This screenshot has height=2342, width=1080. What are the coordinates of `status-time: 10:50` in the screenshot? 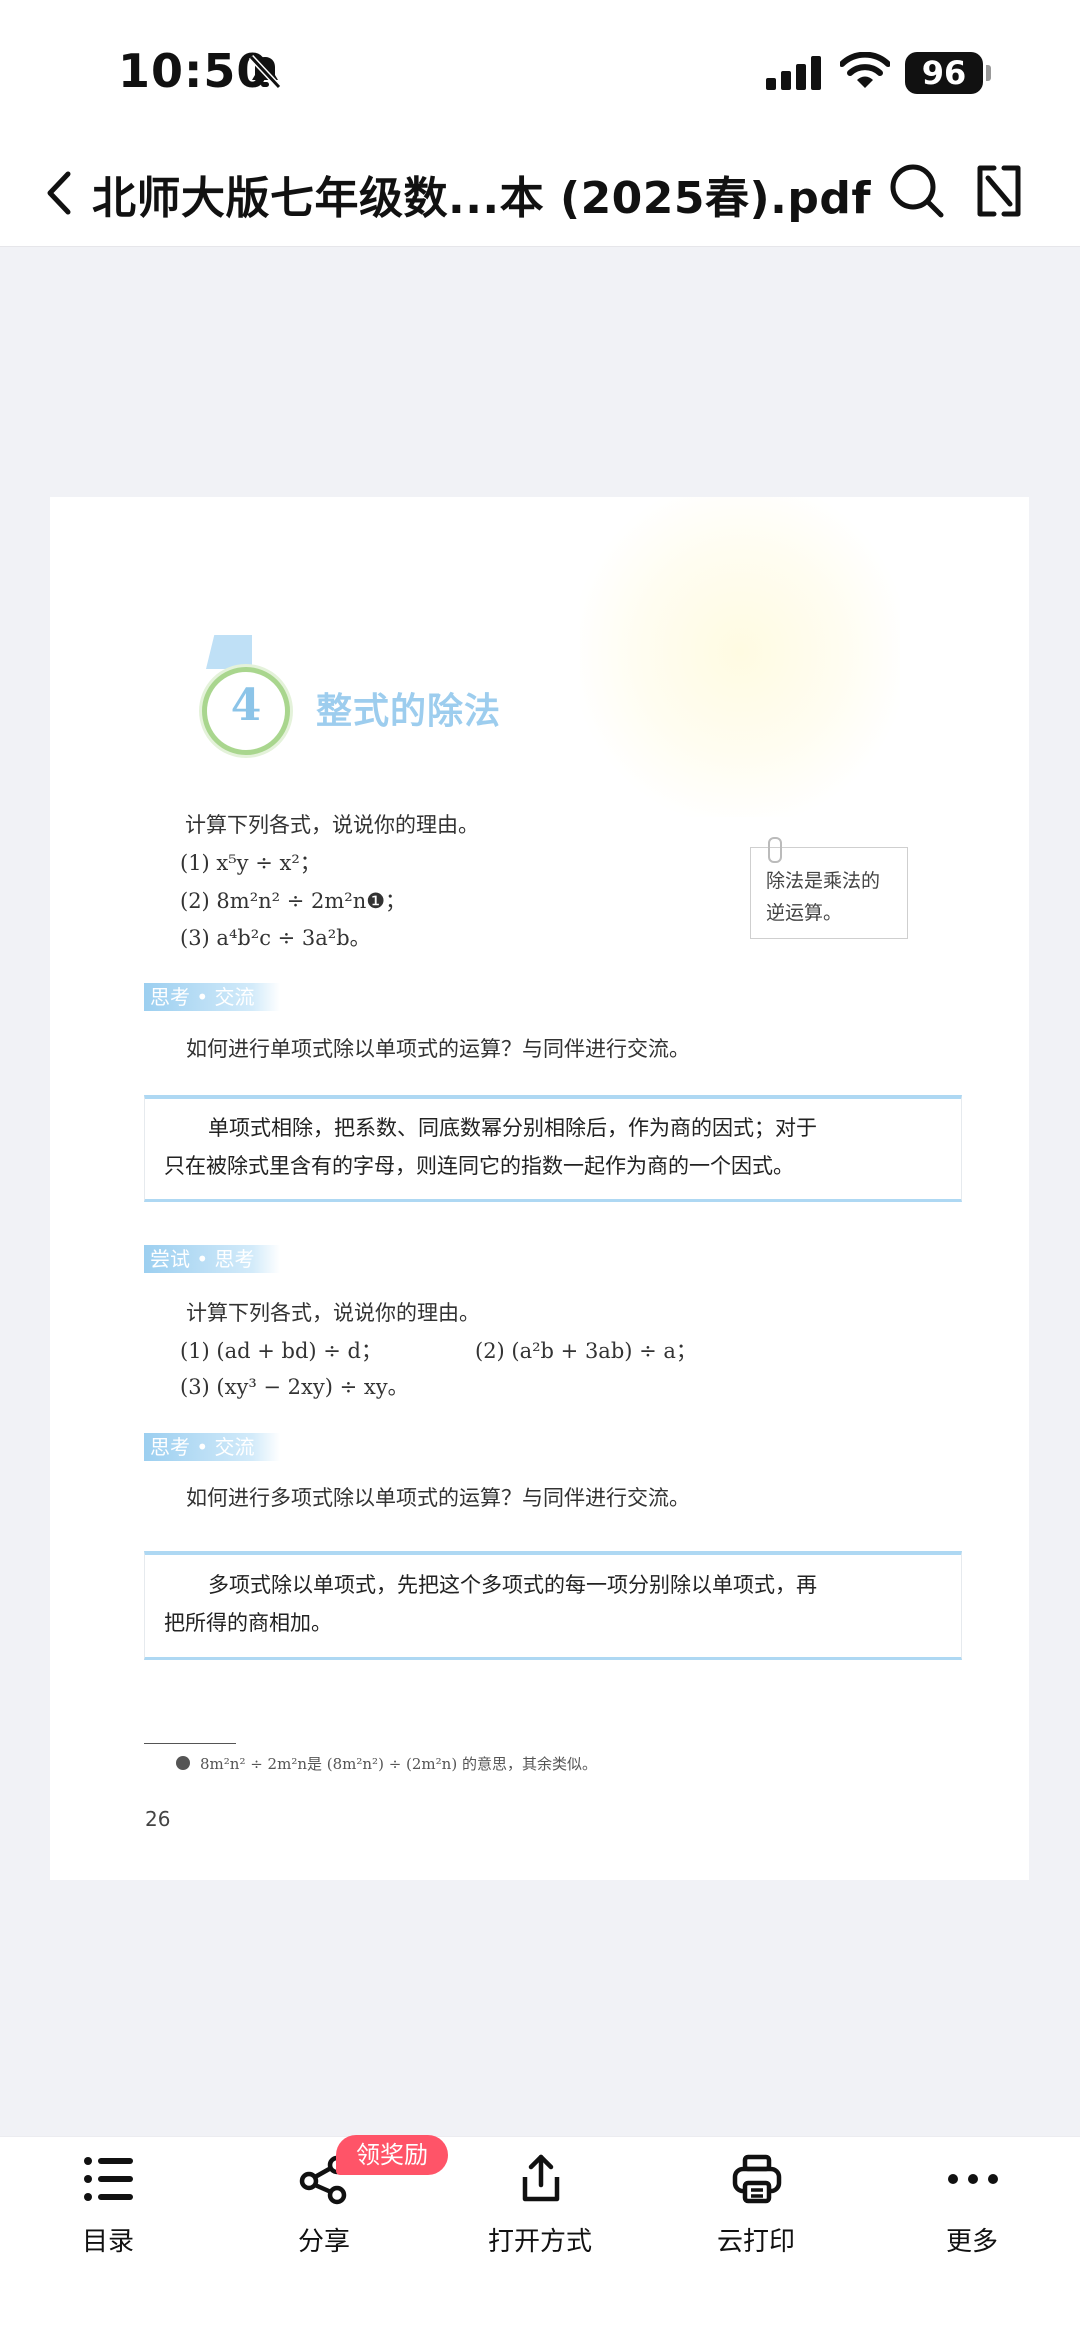 It's located at (194, 71).